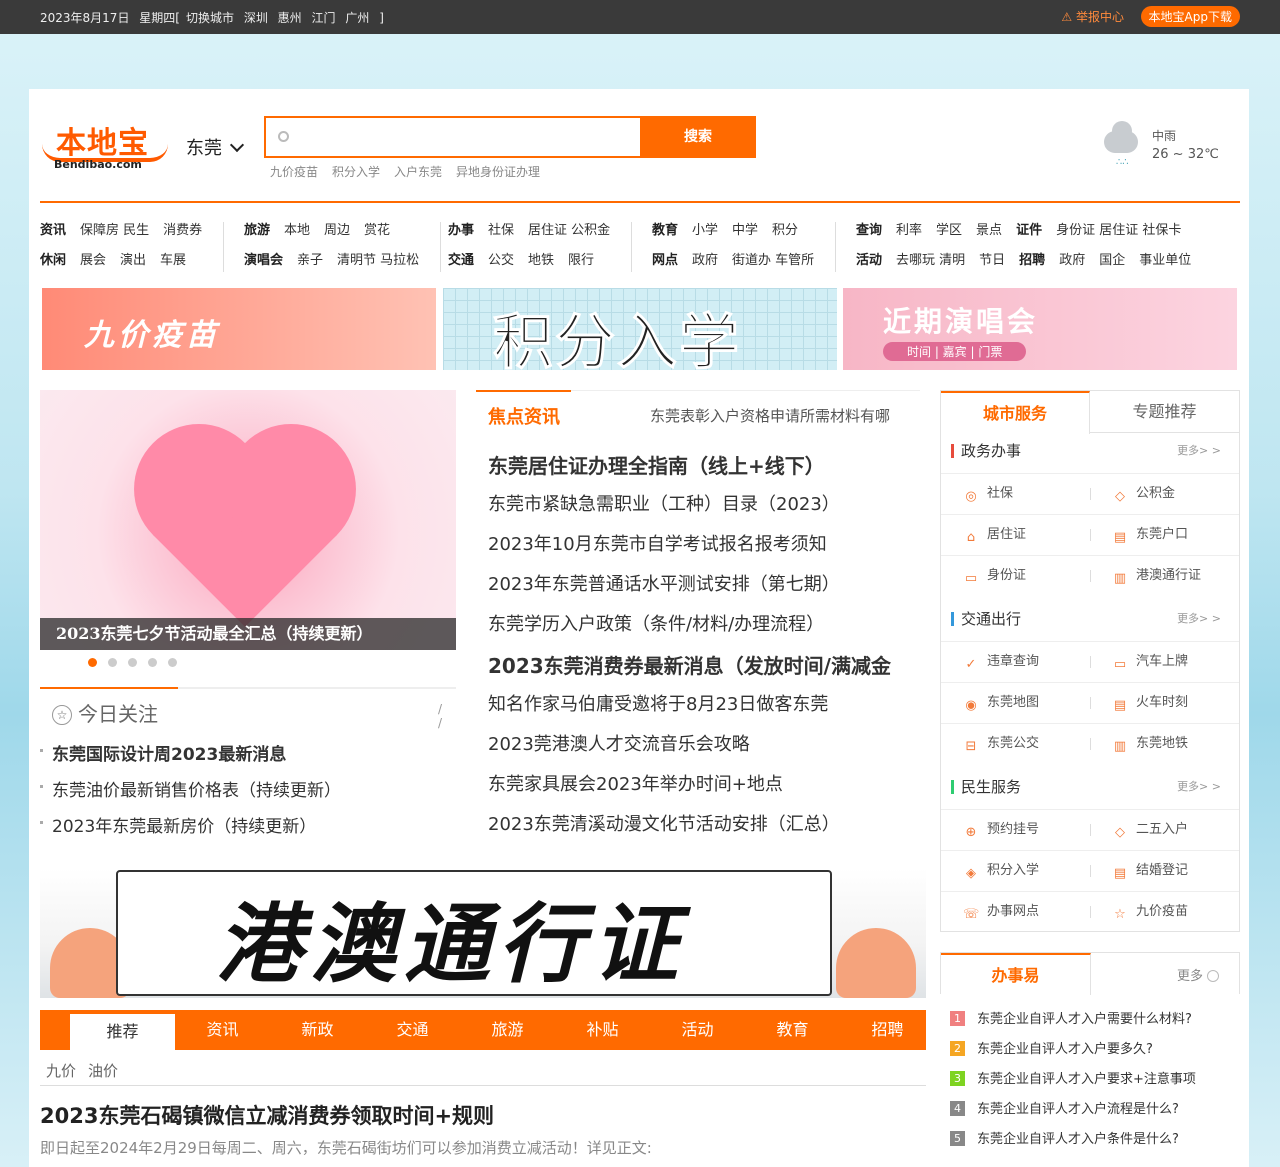 This screenshot has width=1280, height=1167. Describe the element at coordinates (705, 260) in the screenshot. I see `nav-link: 政府` at that location.